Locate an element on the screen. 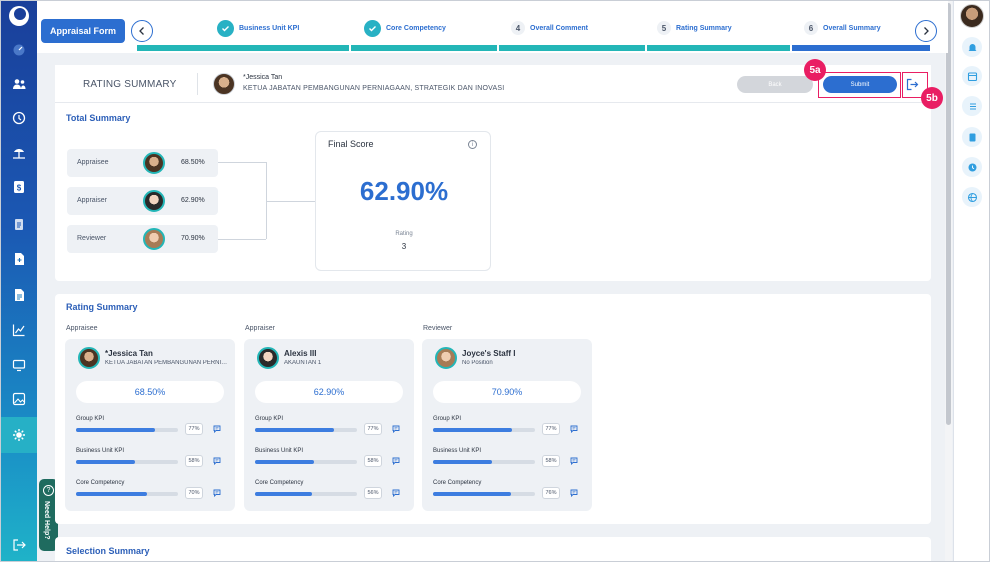 The width and height of the screenshot is (990, 562). app-logo is located at coordinates (19, 16).